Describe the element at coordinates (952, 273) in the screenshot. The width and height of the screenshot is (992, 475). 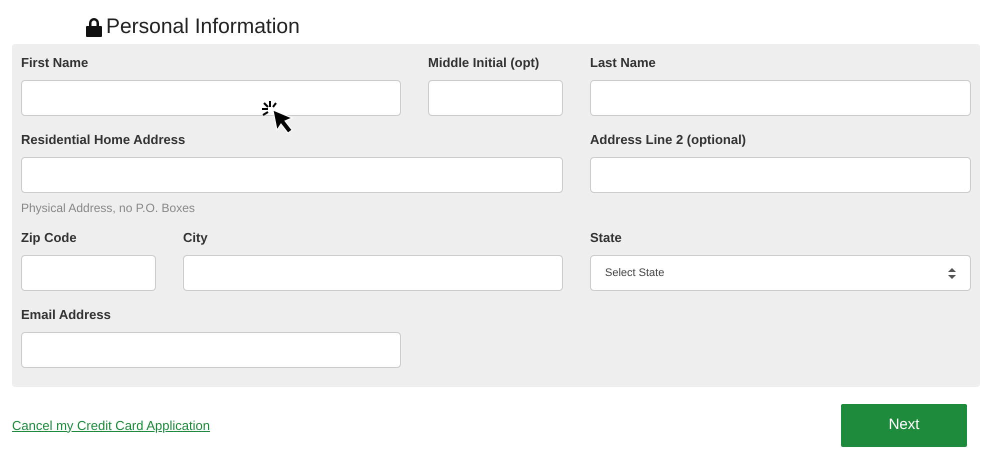
I see `sort-icon` at that location.